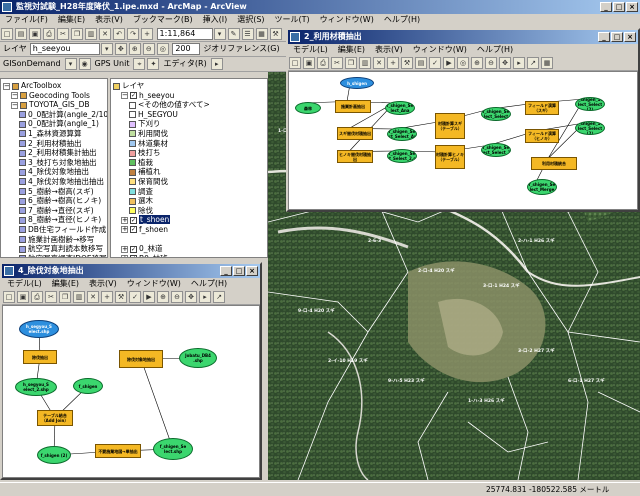  I want to click on model-data-ellipse: h_segyou_S elect_2.shp, so click(36, 387).